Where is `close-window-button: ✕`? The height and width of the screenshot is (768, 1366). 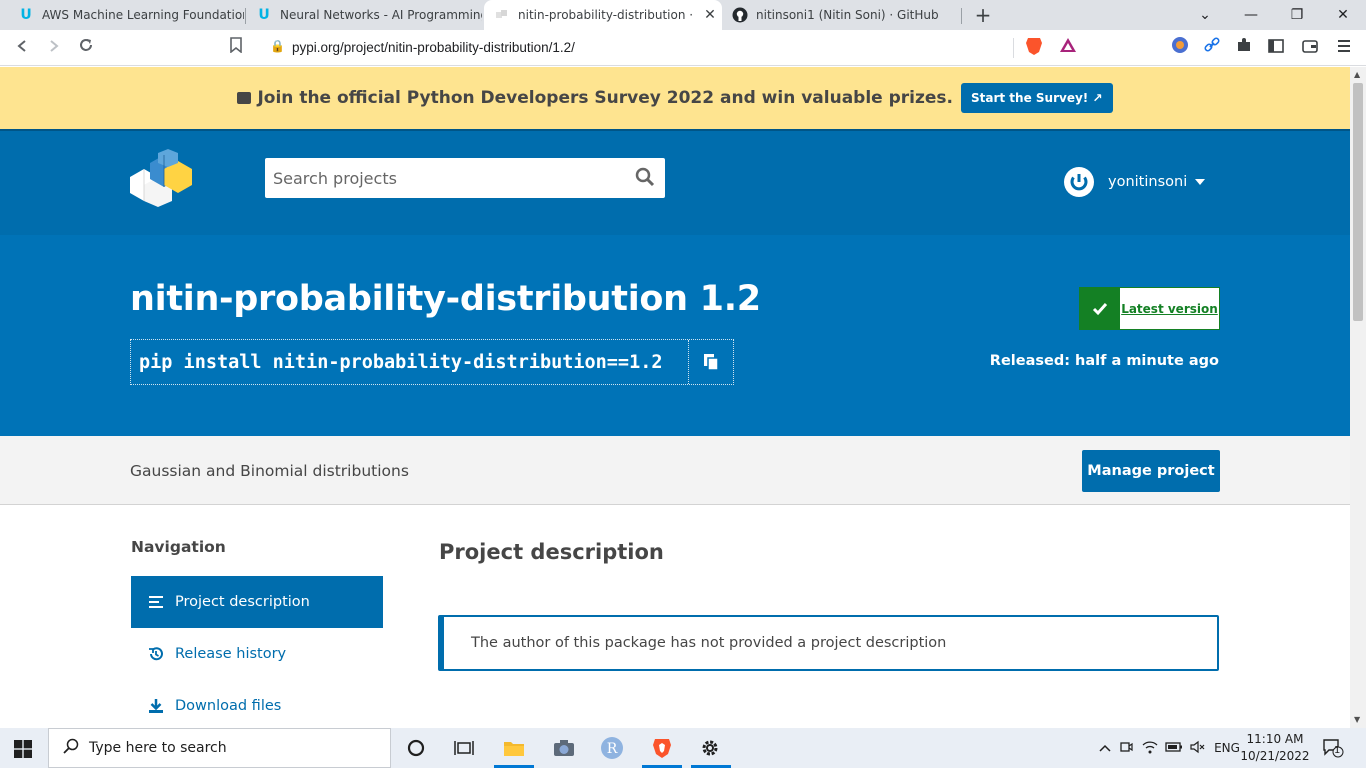
close-window-button: ✕ is located at coordinates (1343, 15).